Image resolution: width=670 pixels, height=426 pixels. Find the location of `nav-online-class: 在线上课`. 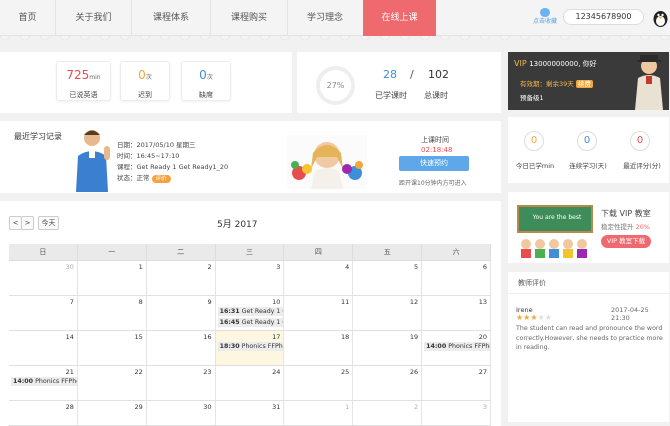

nav-online-class: 在线上课 is located at coordinates (399, 18).